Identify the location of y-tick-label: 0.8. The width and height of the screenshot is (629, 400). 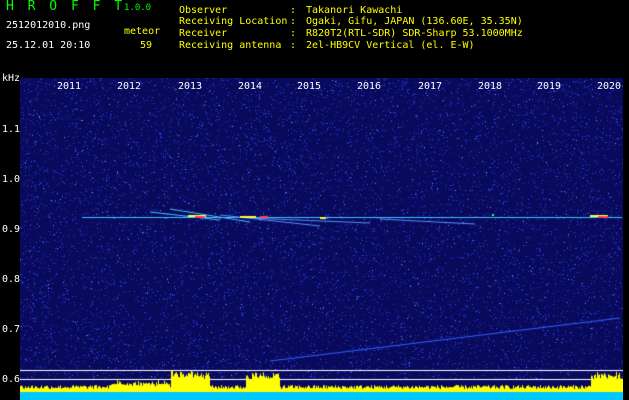
(11, 279).